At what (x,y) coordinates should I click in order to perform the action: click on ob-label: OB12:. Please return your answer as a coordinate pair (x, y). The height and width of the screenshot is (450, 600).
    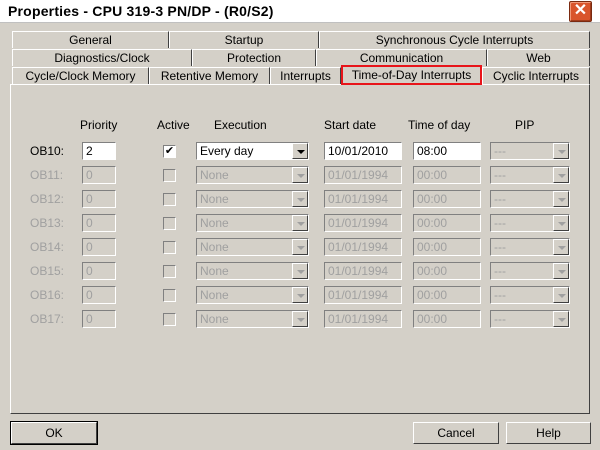
    Looking at the image, I should click on (47, 199).